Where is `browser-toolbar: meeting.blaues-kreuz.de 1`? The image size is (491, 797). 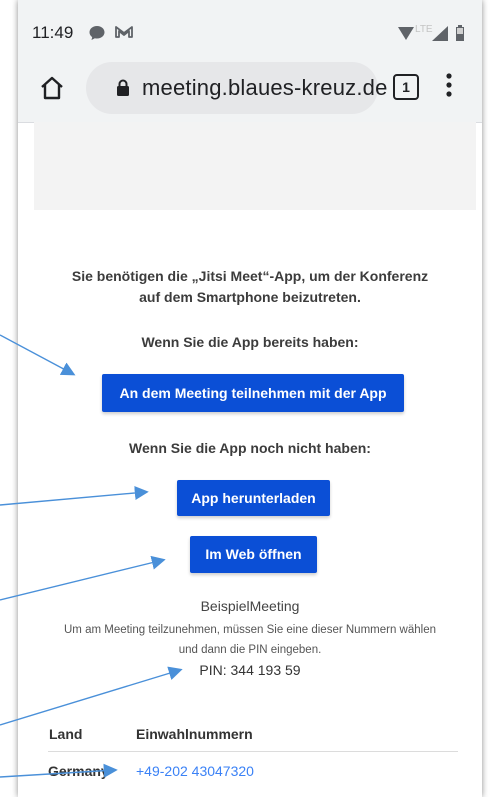 browser-toolbar: meeting.blaues-kreuz.de 1 is located at coordinates (250, 89).